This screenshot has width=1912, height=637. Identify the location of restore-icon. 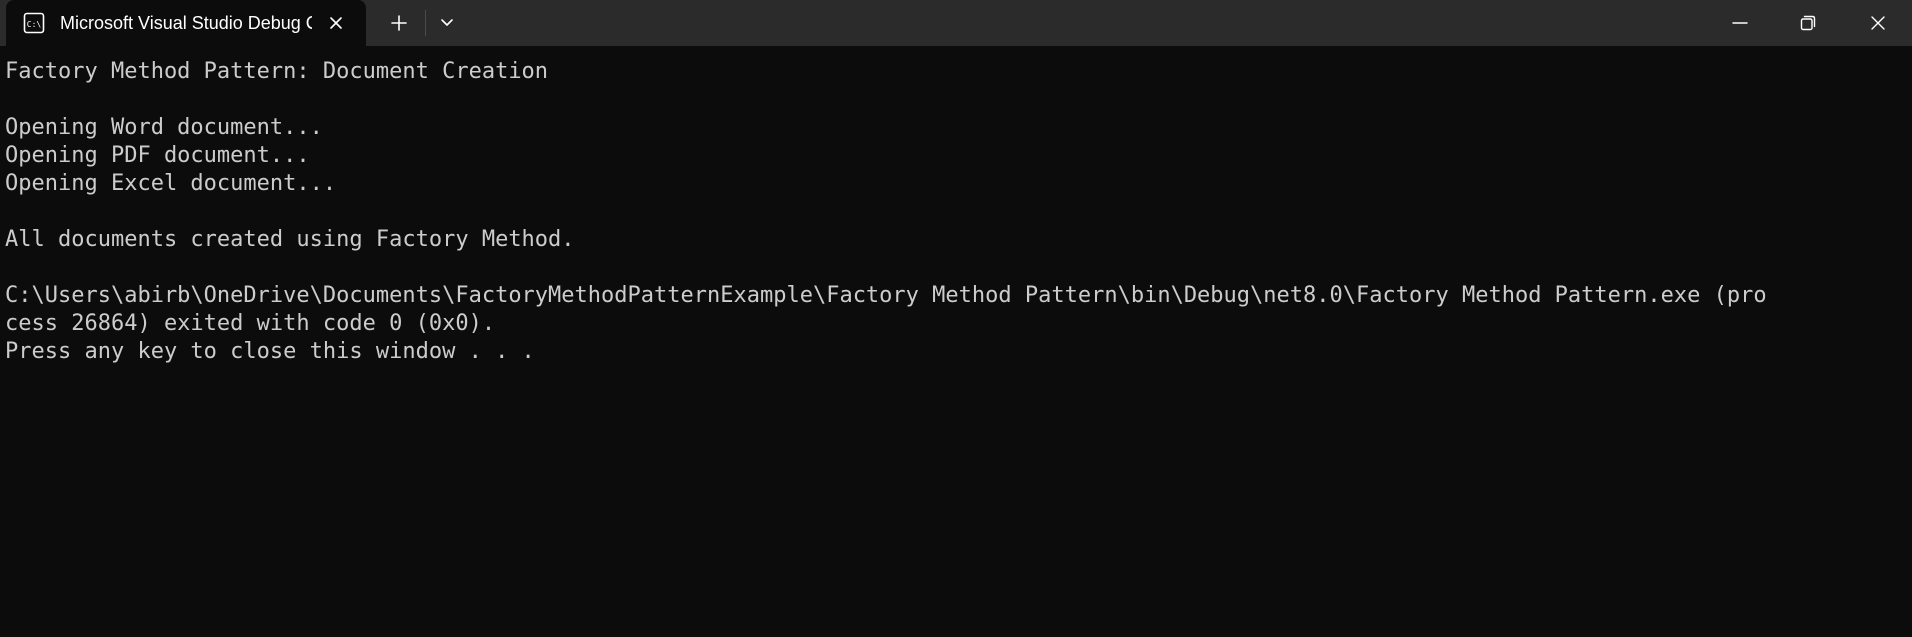
(1808, 23).